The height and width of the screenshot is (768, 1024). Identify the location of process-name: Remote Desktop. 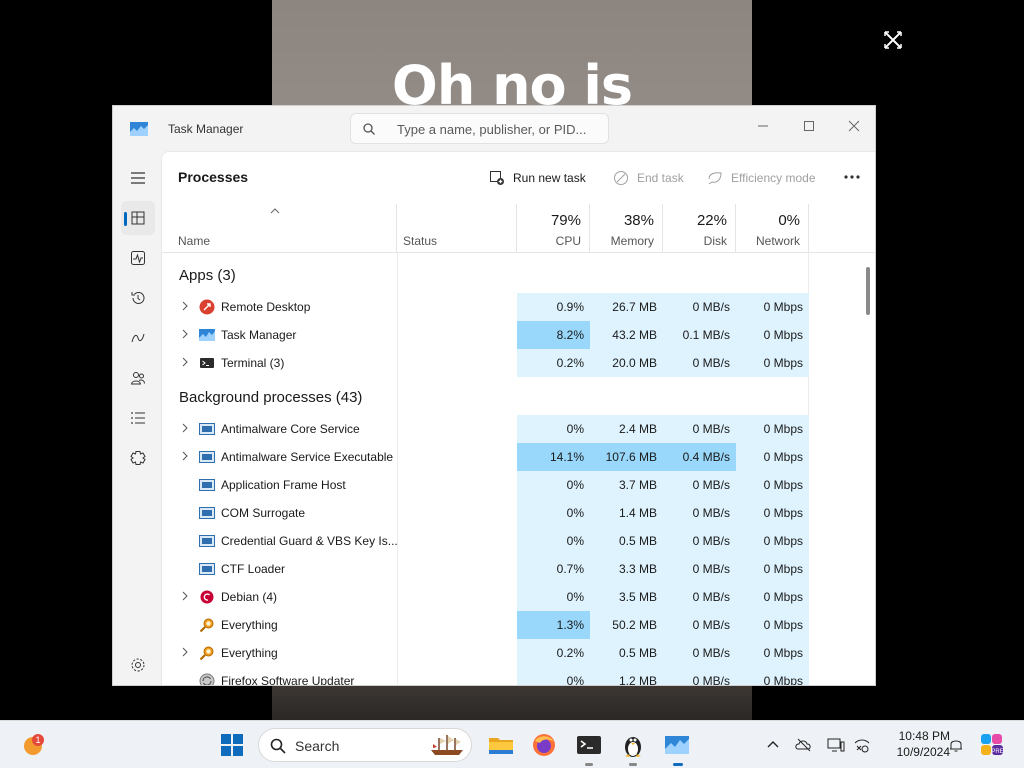
(266, 307).